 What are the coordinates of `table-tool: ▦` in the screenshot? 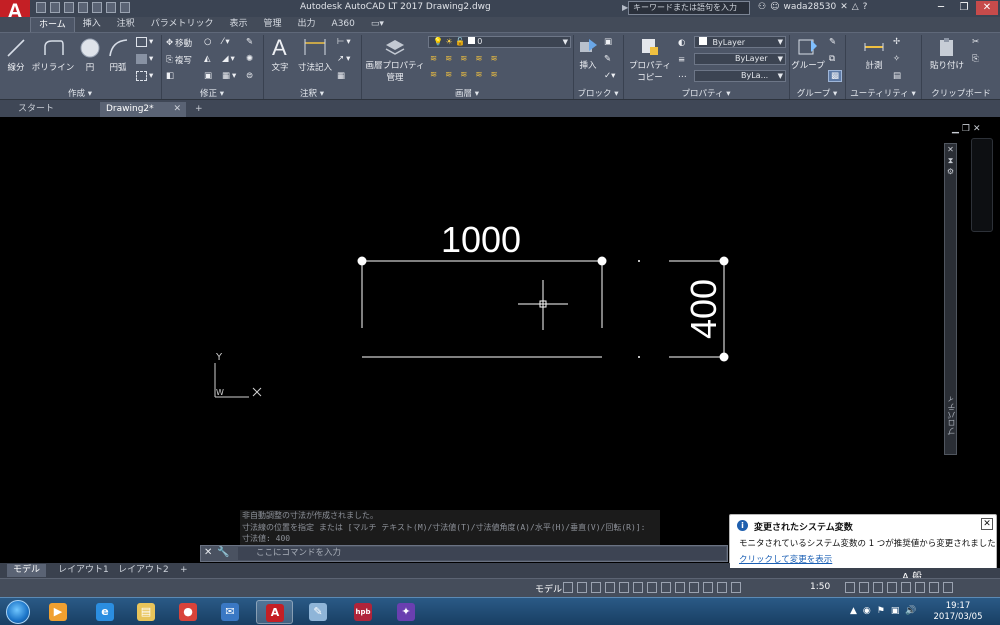 It's located at (341, 76).